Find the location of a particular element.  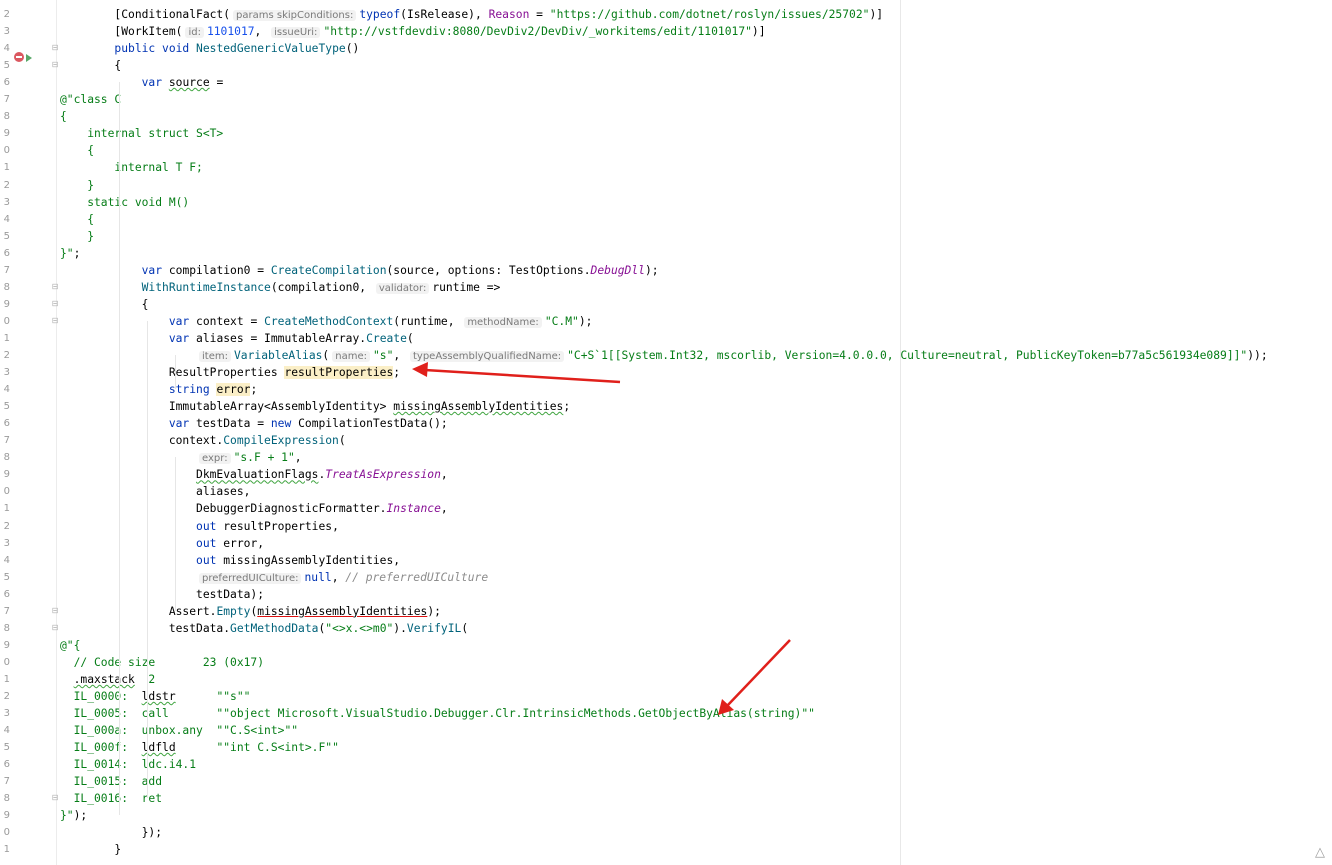

inspection-widget-icon: △ is located at coordinates (1320, 853).